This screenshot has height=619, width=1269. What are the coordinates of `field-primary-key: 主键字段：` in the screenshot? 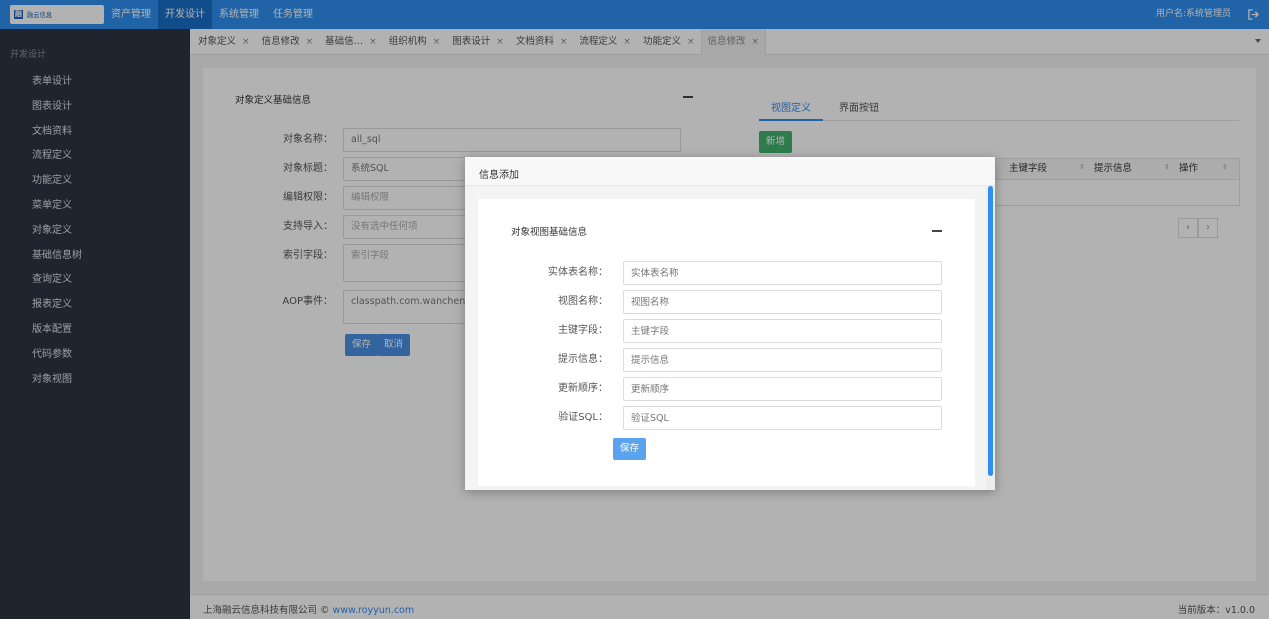 It's located at (726, 331).